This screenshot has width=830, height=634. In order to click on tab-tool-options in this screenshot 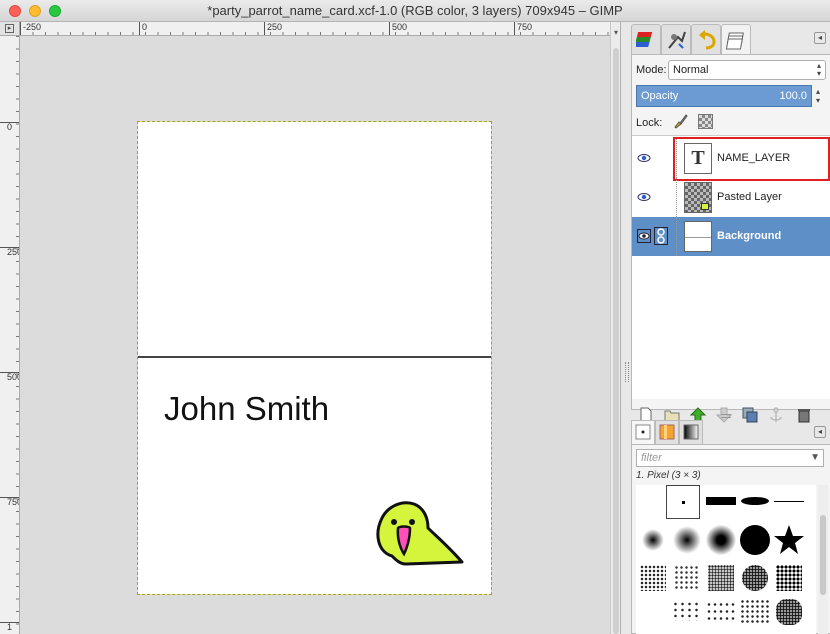, I will do `click(646, 39)`.